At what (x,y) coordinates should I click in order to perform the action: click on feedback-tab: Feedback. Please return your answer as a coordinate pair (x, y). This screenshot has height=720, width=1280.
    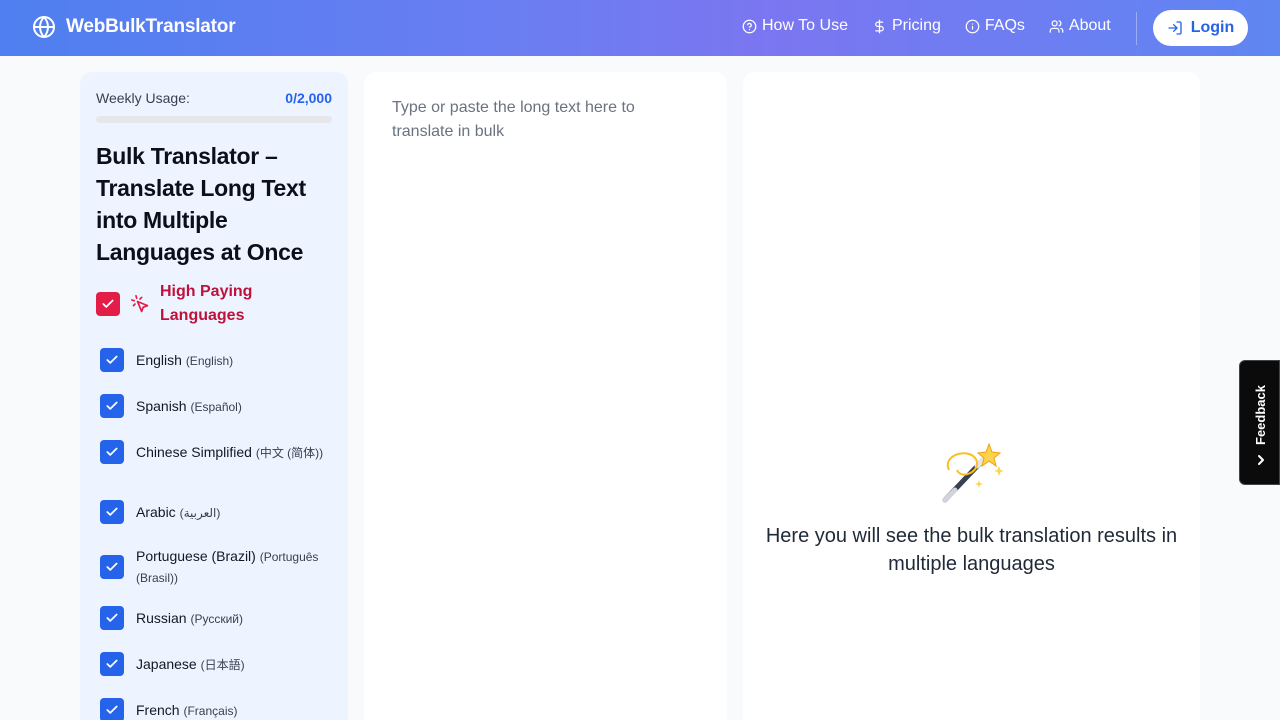
    Looking at the image, I should click on (1259, 422).